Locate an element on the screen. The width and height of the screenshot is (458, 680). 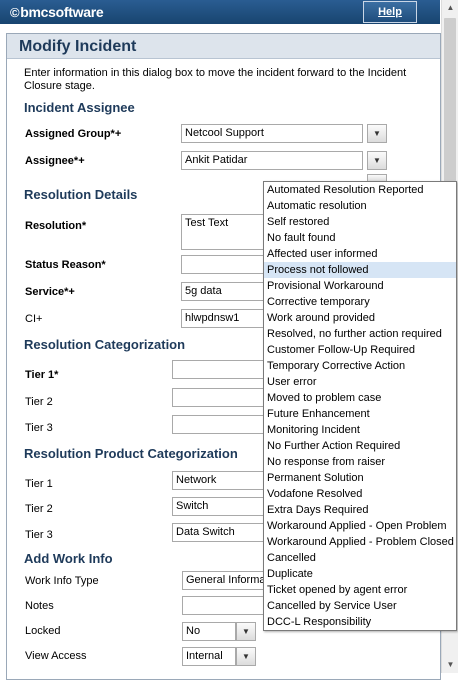
prod-tier1-label: Tier 1 is located at coordinates (39, 484).